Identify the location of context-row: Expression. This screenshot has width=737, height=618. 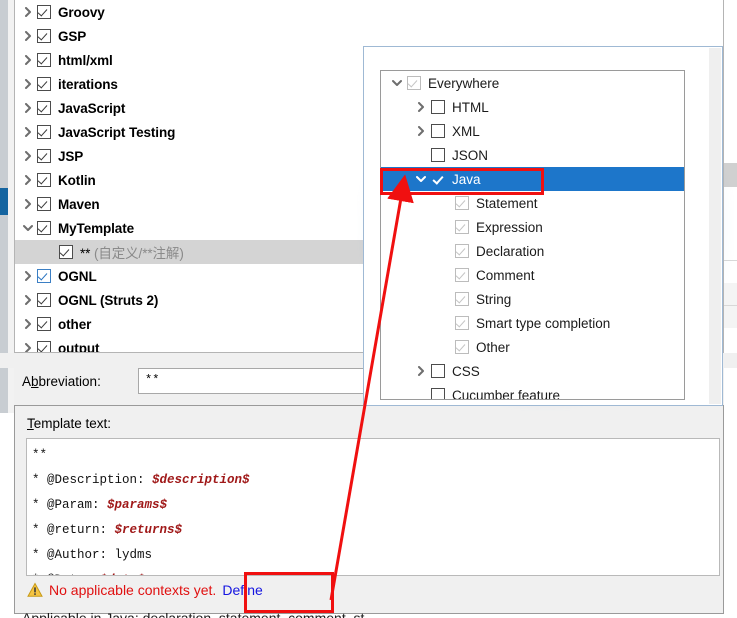
(532, 227).